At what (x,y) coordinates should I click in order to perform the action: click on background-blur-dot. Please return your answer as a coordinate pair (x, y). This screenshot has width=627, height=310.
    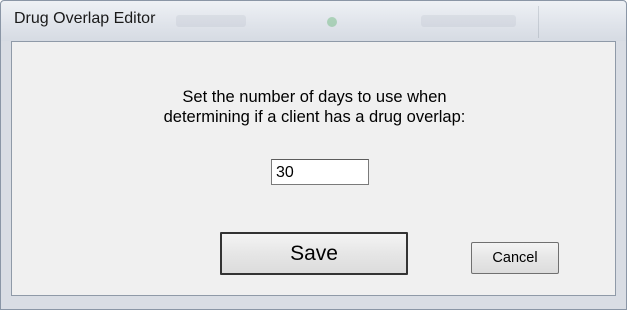
    Looking at the image, I should click on (332, 22).